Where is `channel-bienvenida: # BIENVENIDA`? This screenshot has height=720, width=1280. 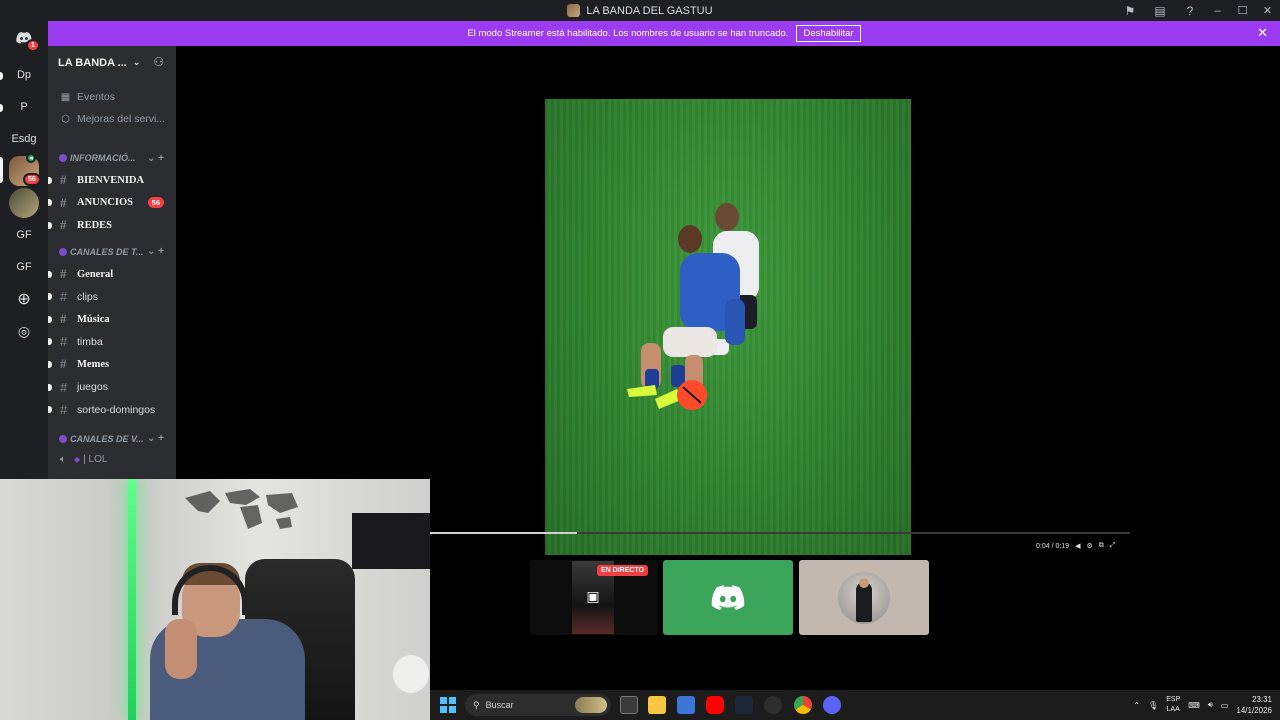 channel-bienvenida: # BIENVENIDA is located at coordinates (112, 180).